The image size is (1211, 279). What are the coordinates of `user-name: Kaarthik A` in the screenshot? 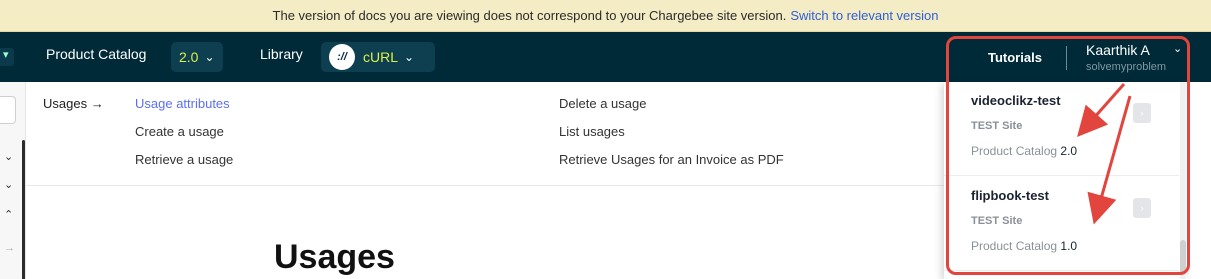 It's located at (1118, 50).